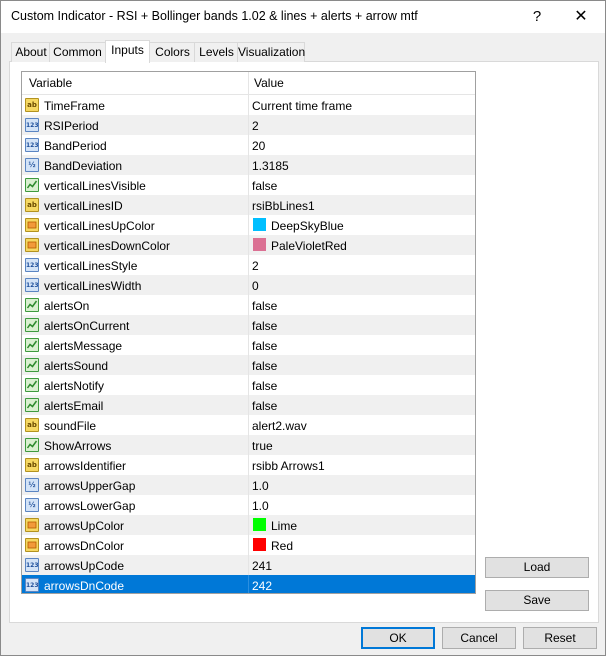 This screenshot has width=606, height=656. Describe the element at coordinates (50, 83) in the screenshot. I see `variable-column-header: Variable` at that location.